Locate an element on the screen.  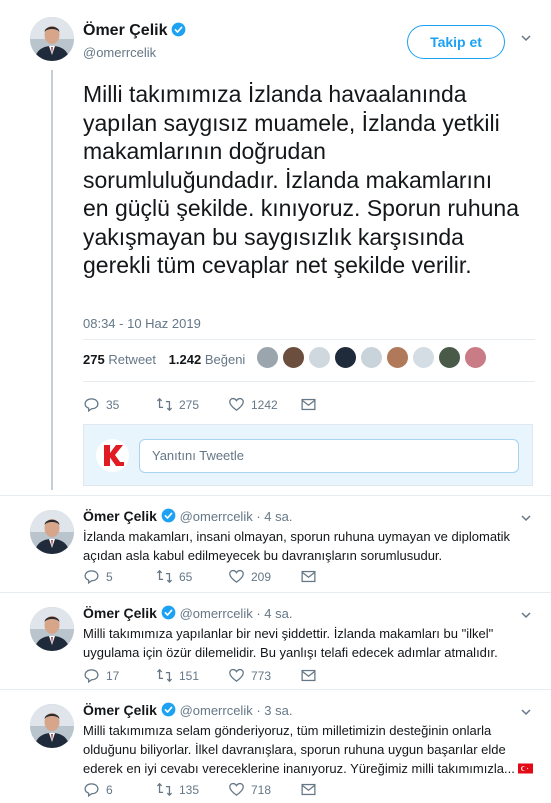
reply-input: Yanıtını Tweetle is located at coordinates (329, 456).